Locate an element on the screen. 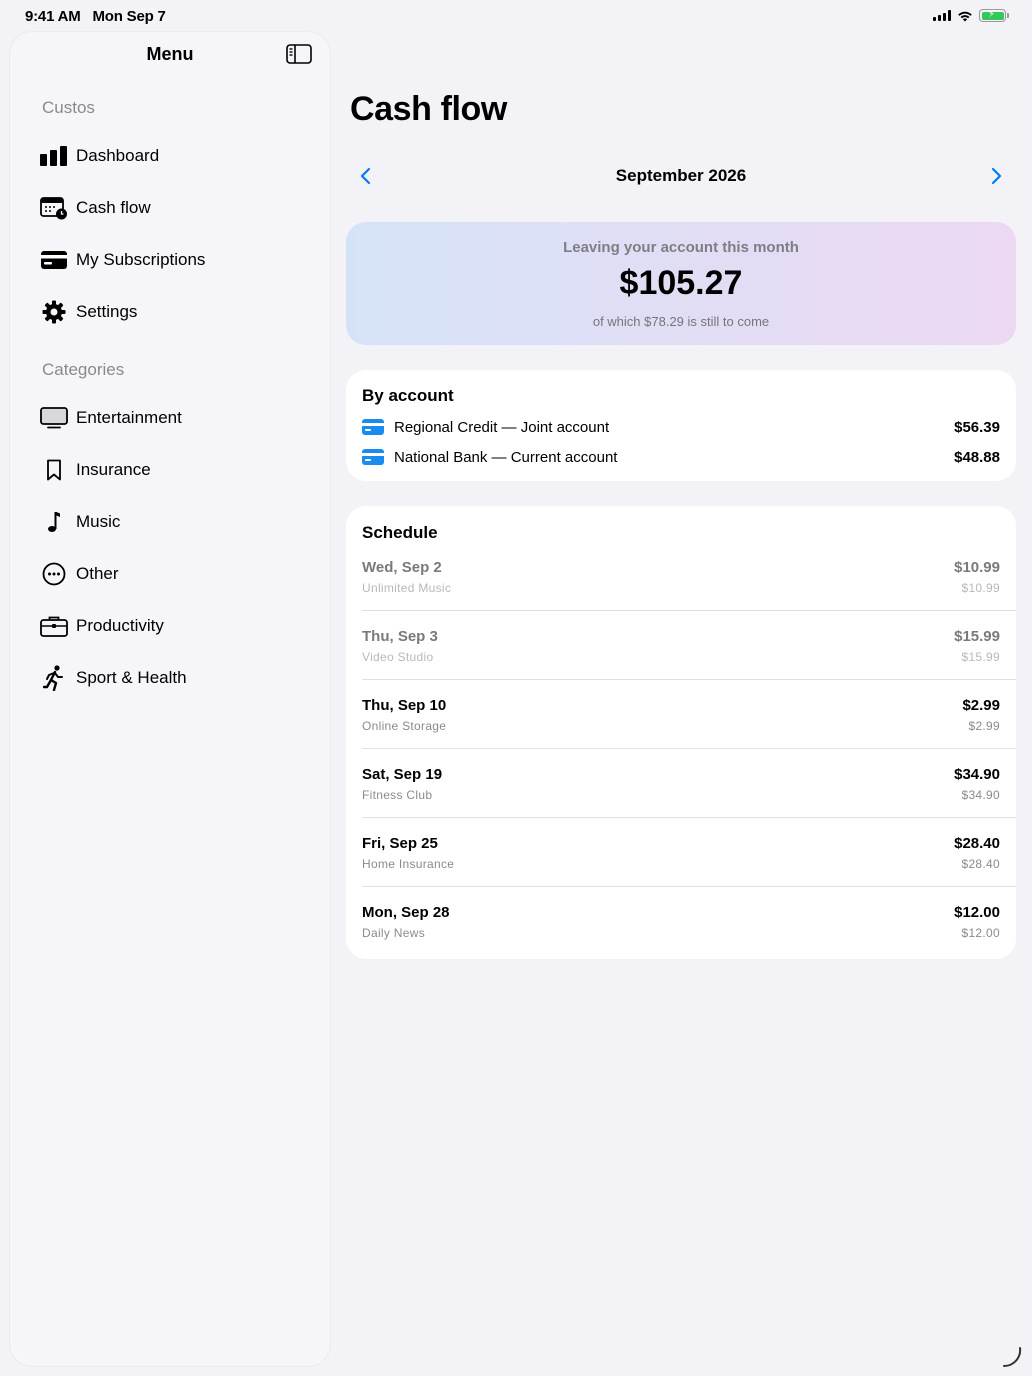 The height and width of the screenshot is (1376, 1032). sidebar-item-label: Insurance is located at coordinates (113, 469).